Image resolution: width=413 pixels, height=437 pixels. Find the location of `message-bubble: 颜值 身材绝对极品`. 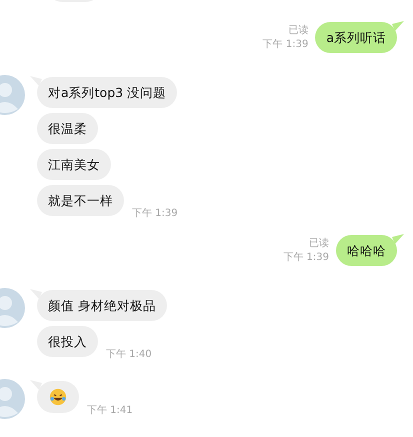

message-bubble: 颜值 身材绝对极品 is located at coordinates (102, 305).